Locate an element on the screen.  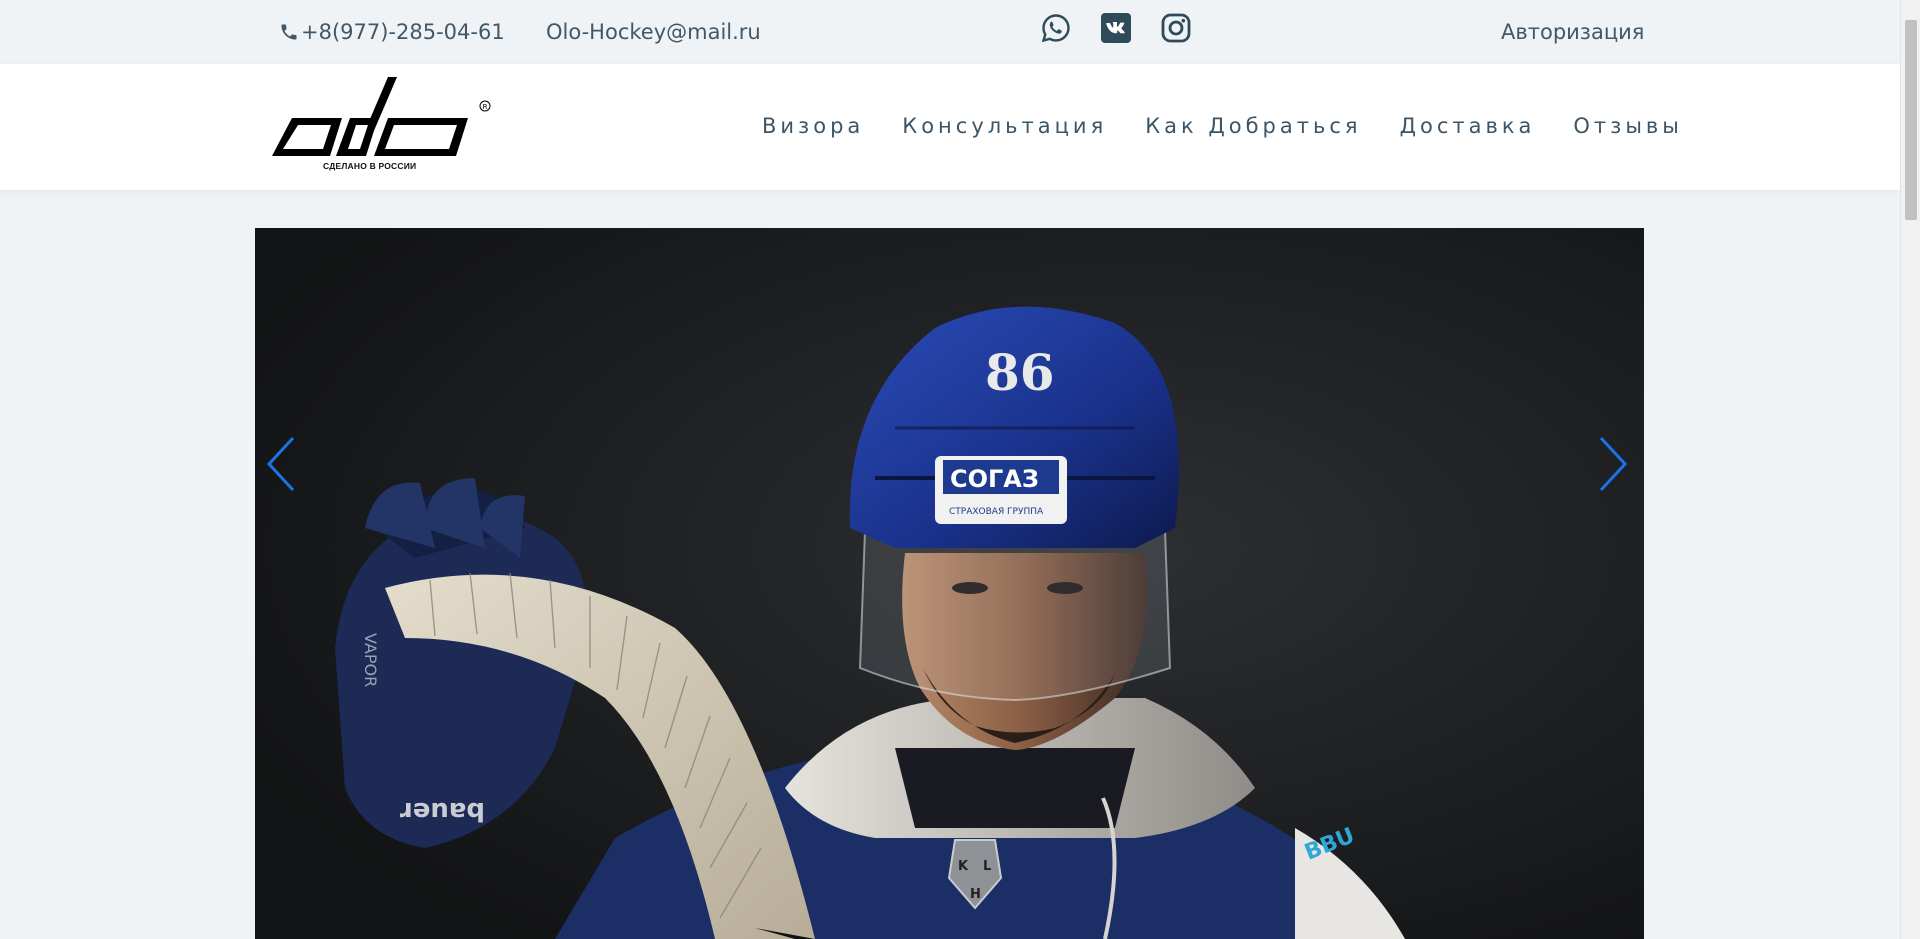
vk-link is located at coordinates (1116, 28).